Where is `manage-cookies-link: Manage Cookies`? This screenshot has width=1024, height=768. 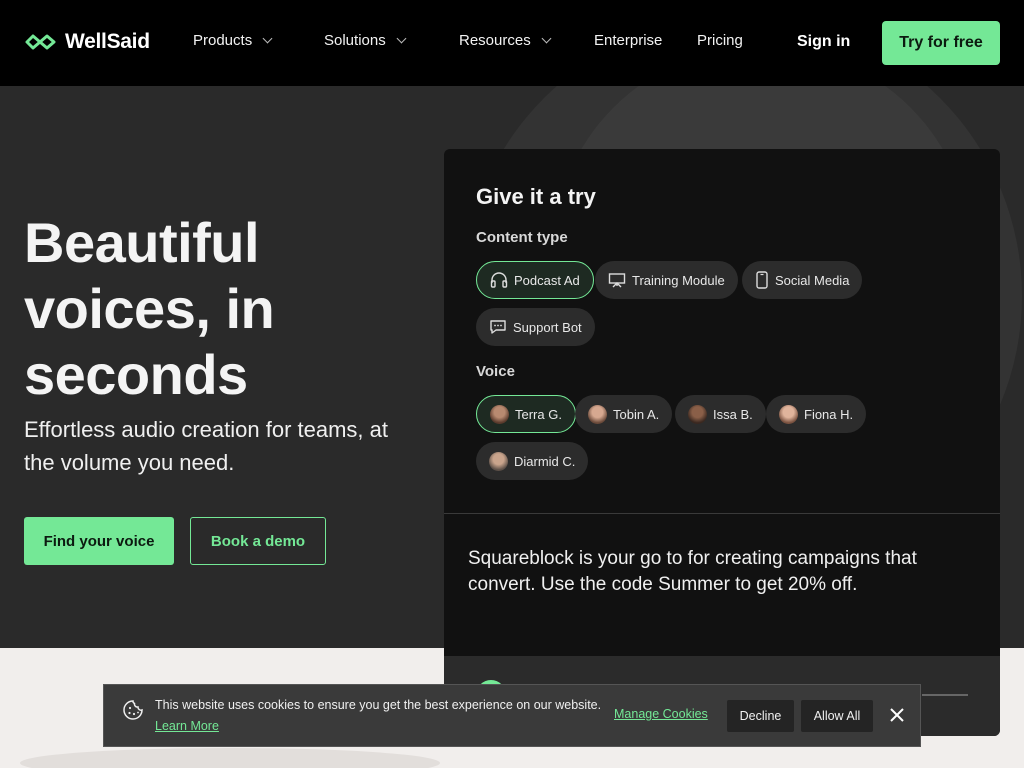 manage-cookies-link: Manage Cookies is located at coordinates (661, 714).